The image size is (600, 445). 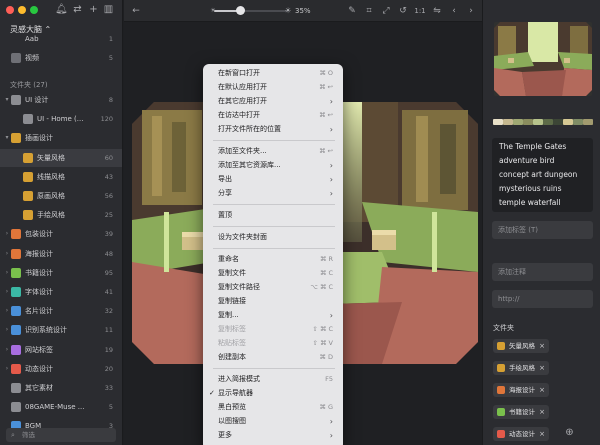 I want to click on sidebar-folder-item: › 字体设计 41, so click(x=61, y=292).